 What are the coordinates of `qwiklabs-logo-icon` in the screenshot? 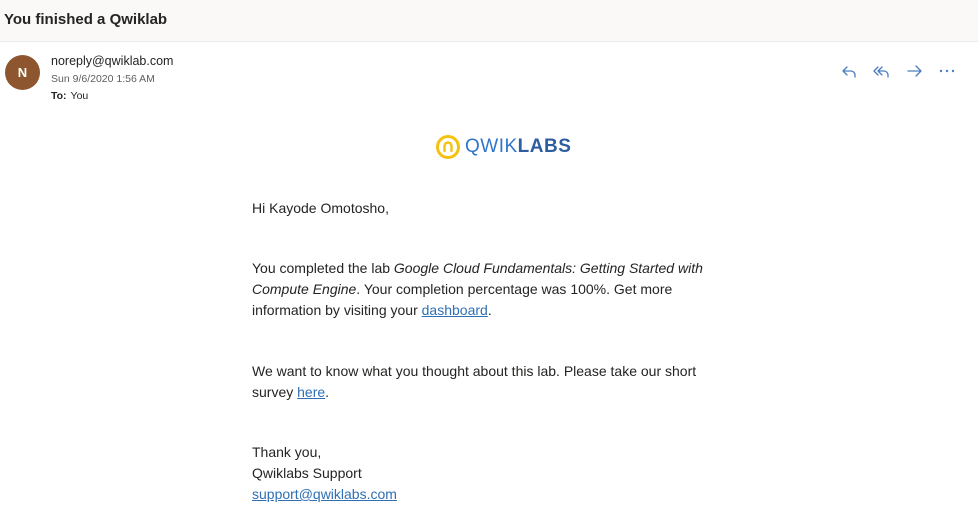 It's located at (448, 147).